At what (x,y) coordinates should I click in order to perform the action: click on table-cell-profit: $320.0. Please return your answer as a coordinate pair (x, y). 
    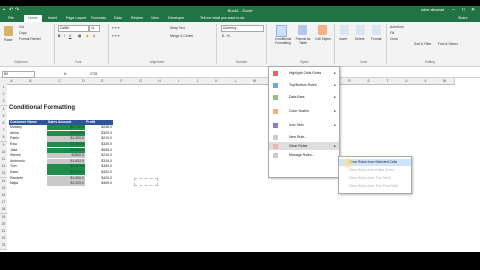
    Looking at the image, I should click on (99, 133).